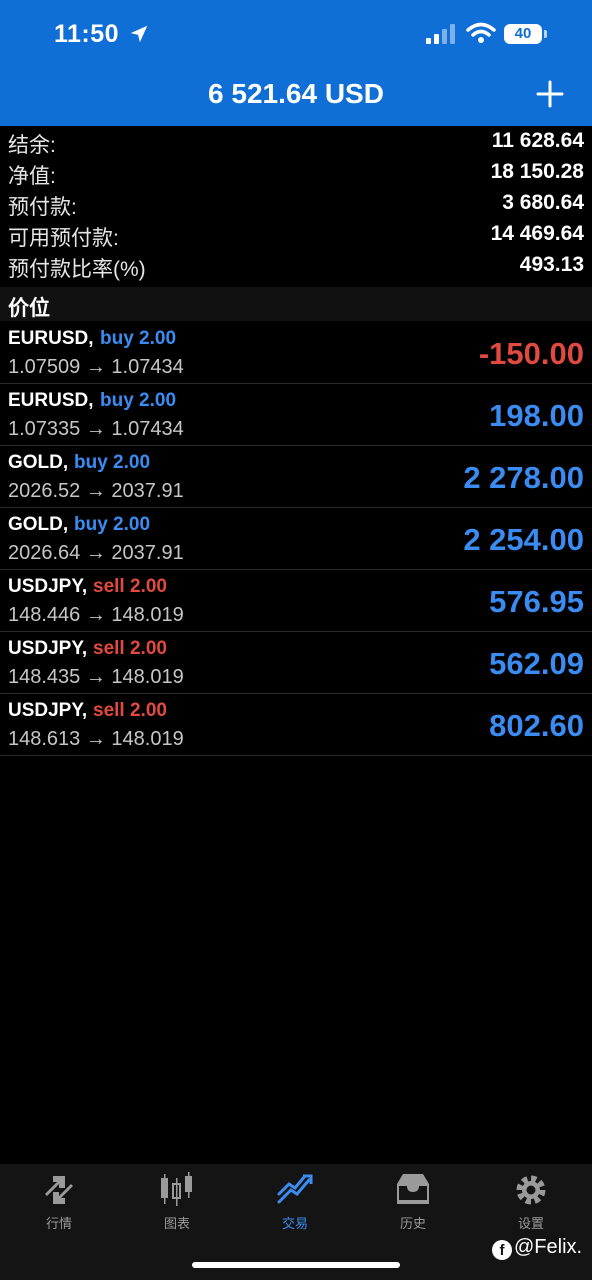 The height and width of the screenshot is (1280, 592). I want to click on tab-label: 交易, so click(294, 1223).